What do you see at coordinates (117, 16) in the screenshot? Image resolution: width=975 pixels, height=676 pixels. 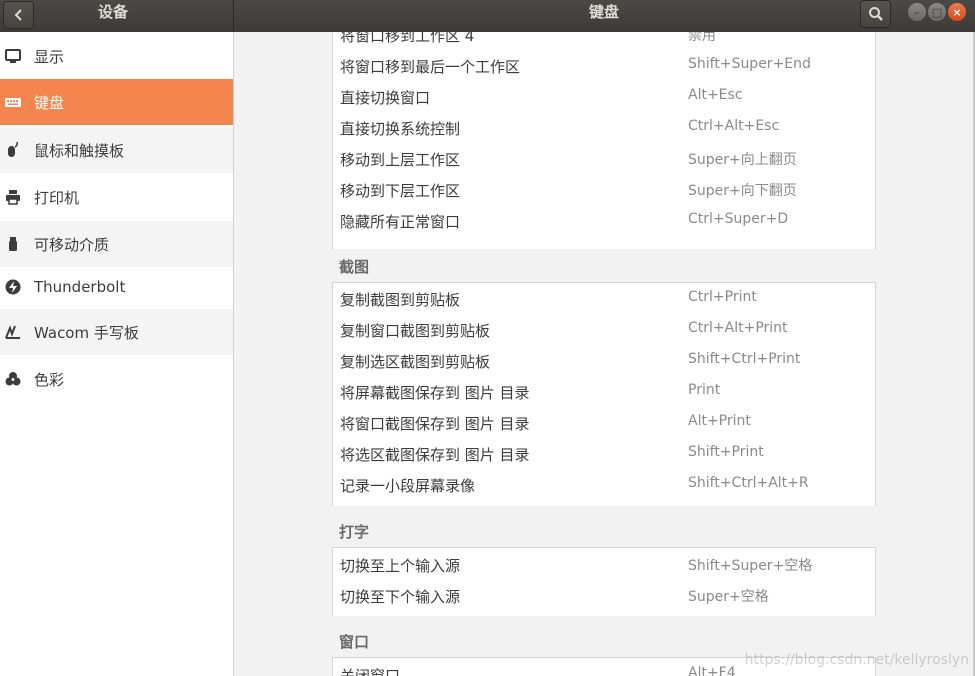 I see `sidebar-header: 设备` at bounding box center [117, 16].